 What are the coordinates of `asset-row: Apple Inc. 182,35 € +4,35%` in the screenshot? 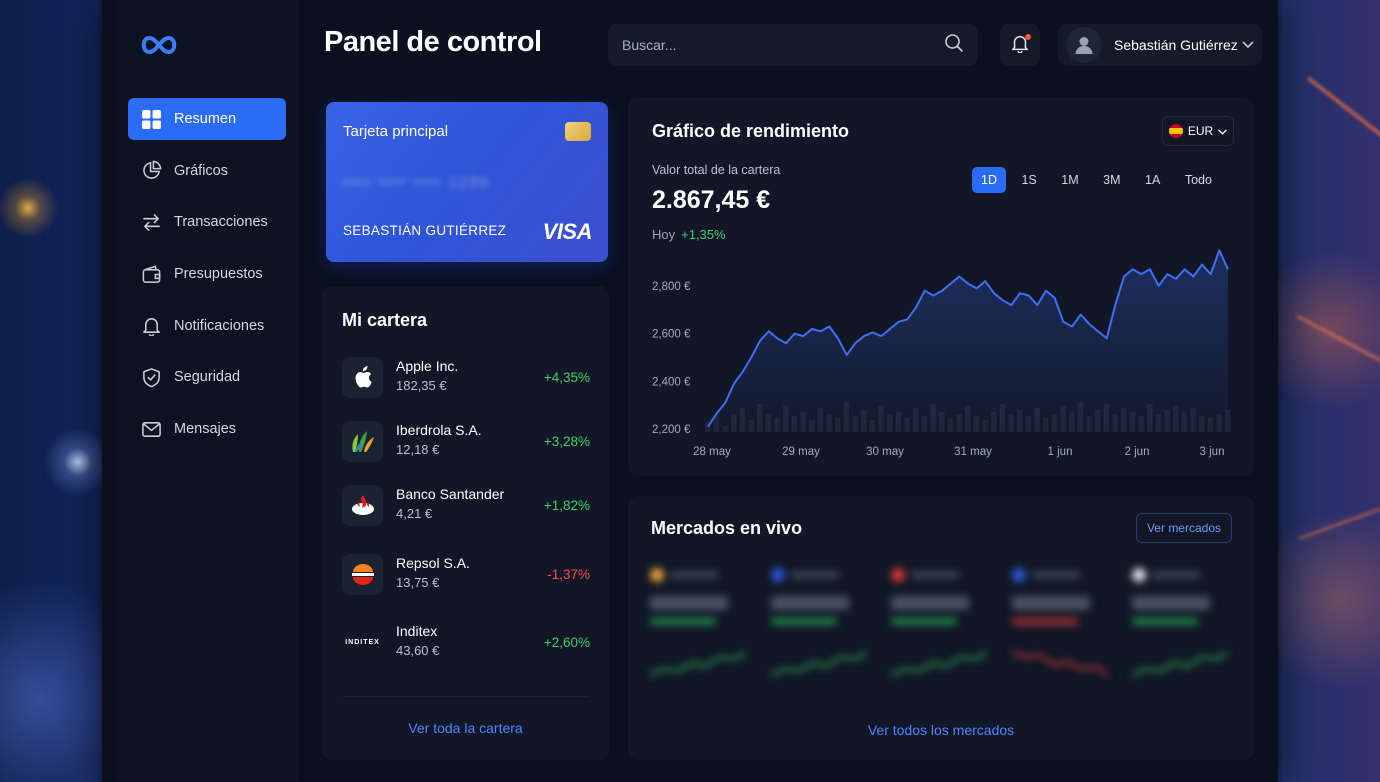 It's located at (466, 377).